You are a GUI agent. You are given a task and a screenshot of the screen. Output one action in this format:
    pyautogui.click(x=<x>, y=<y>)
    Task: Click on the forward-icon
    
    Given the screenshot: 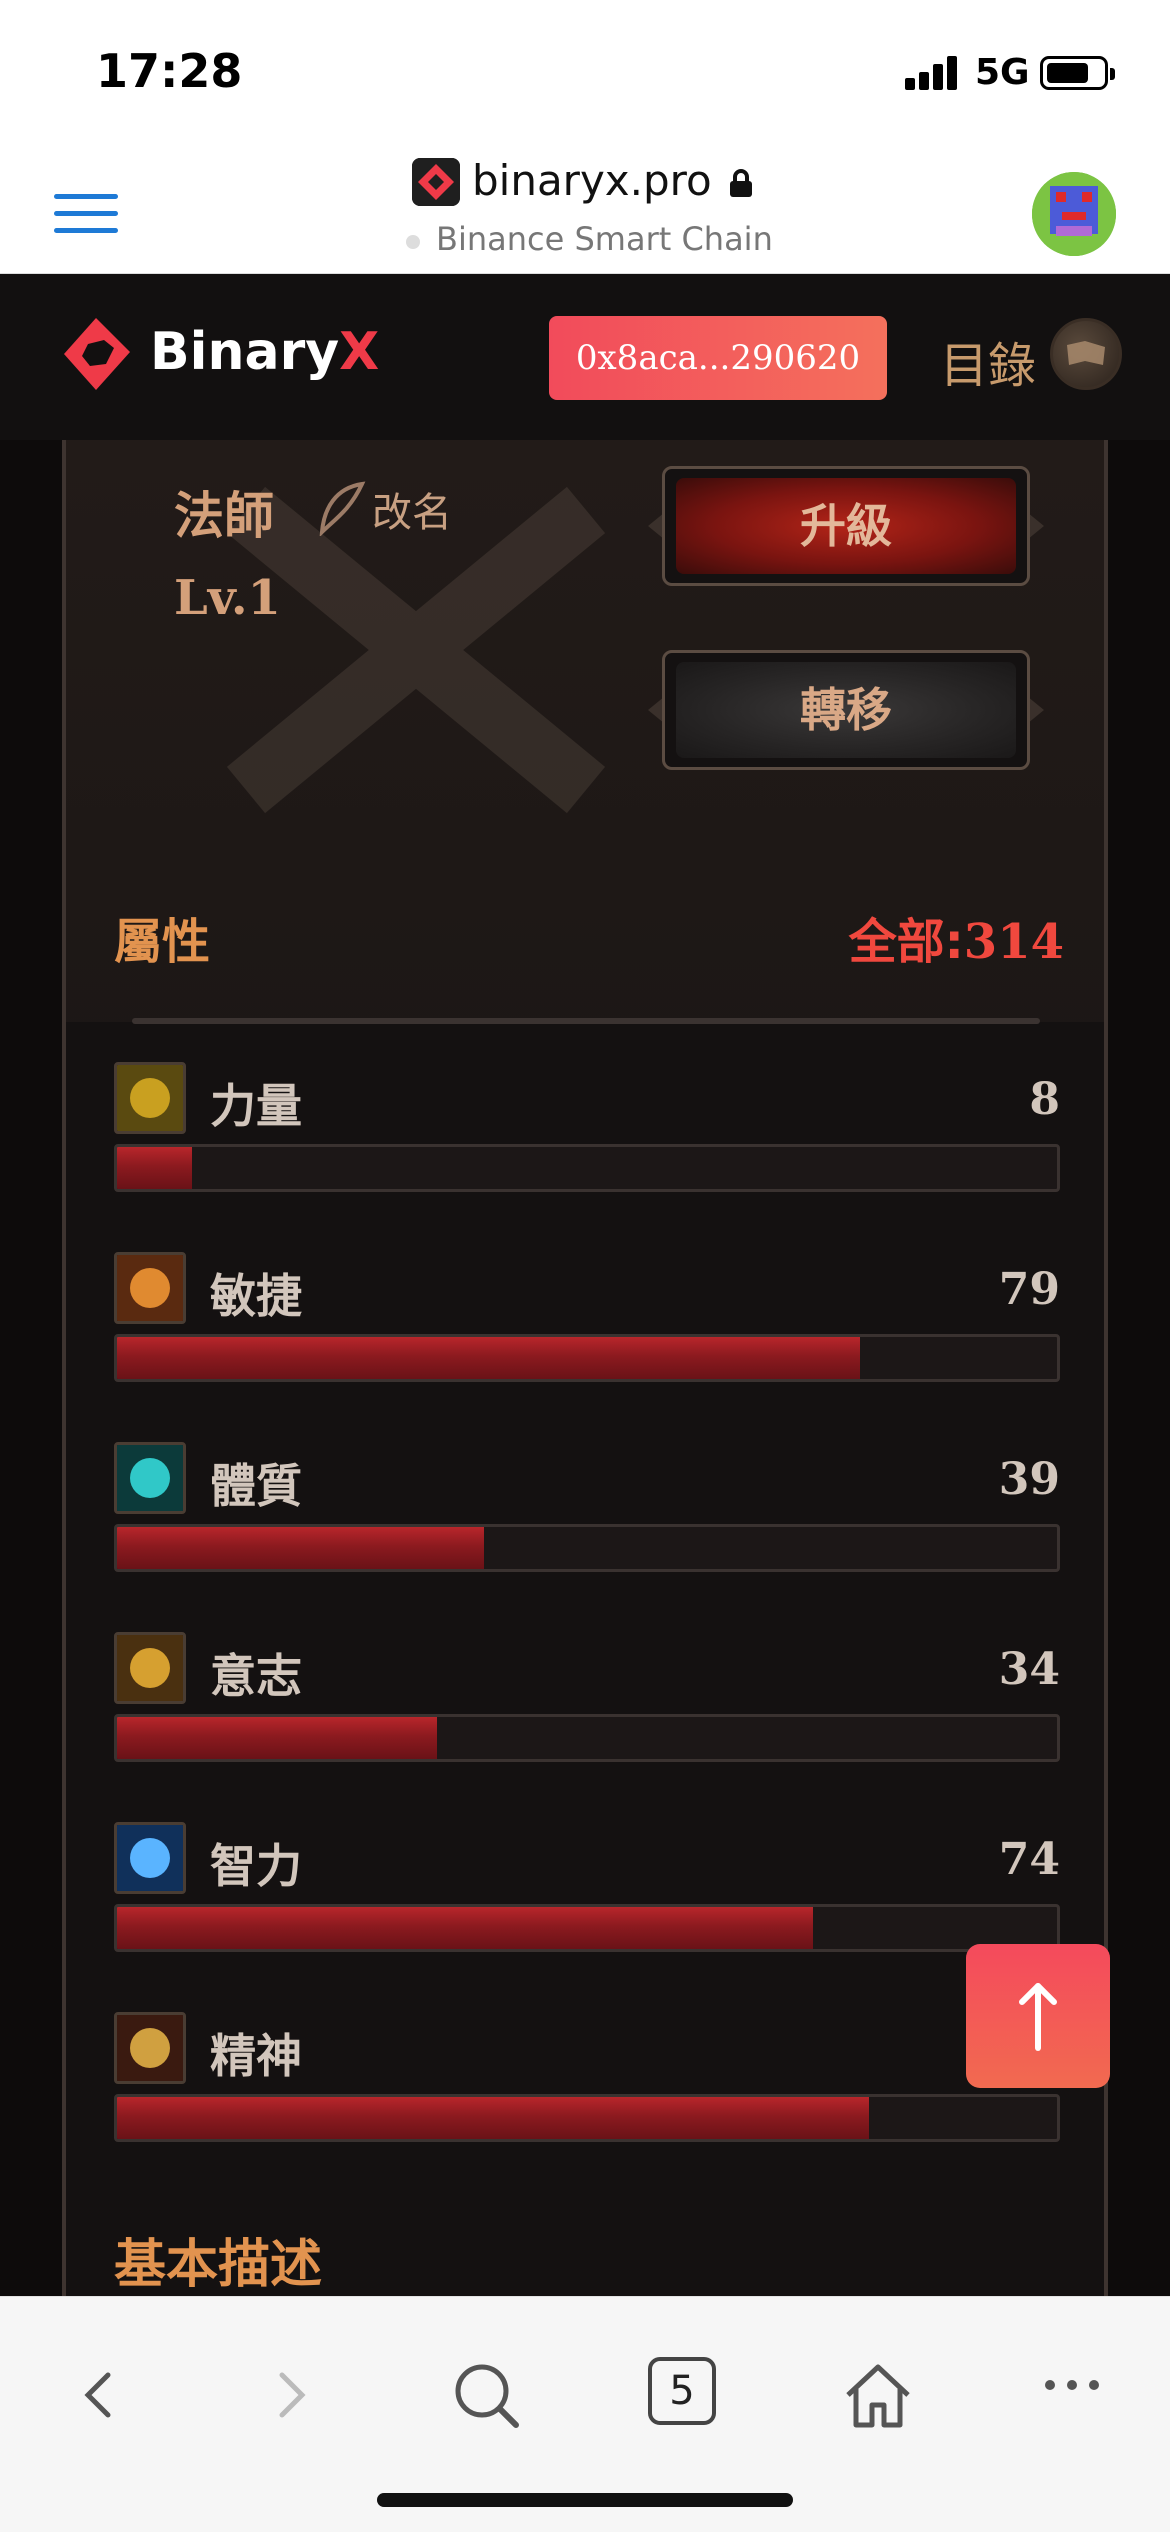 What is the action you would take?
    pyautogui.click(x=290, y=2395)
    